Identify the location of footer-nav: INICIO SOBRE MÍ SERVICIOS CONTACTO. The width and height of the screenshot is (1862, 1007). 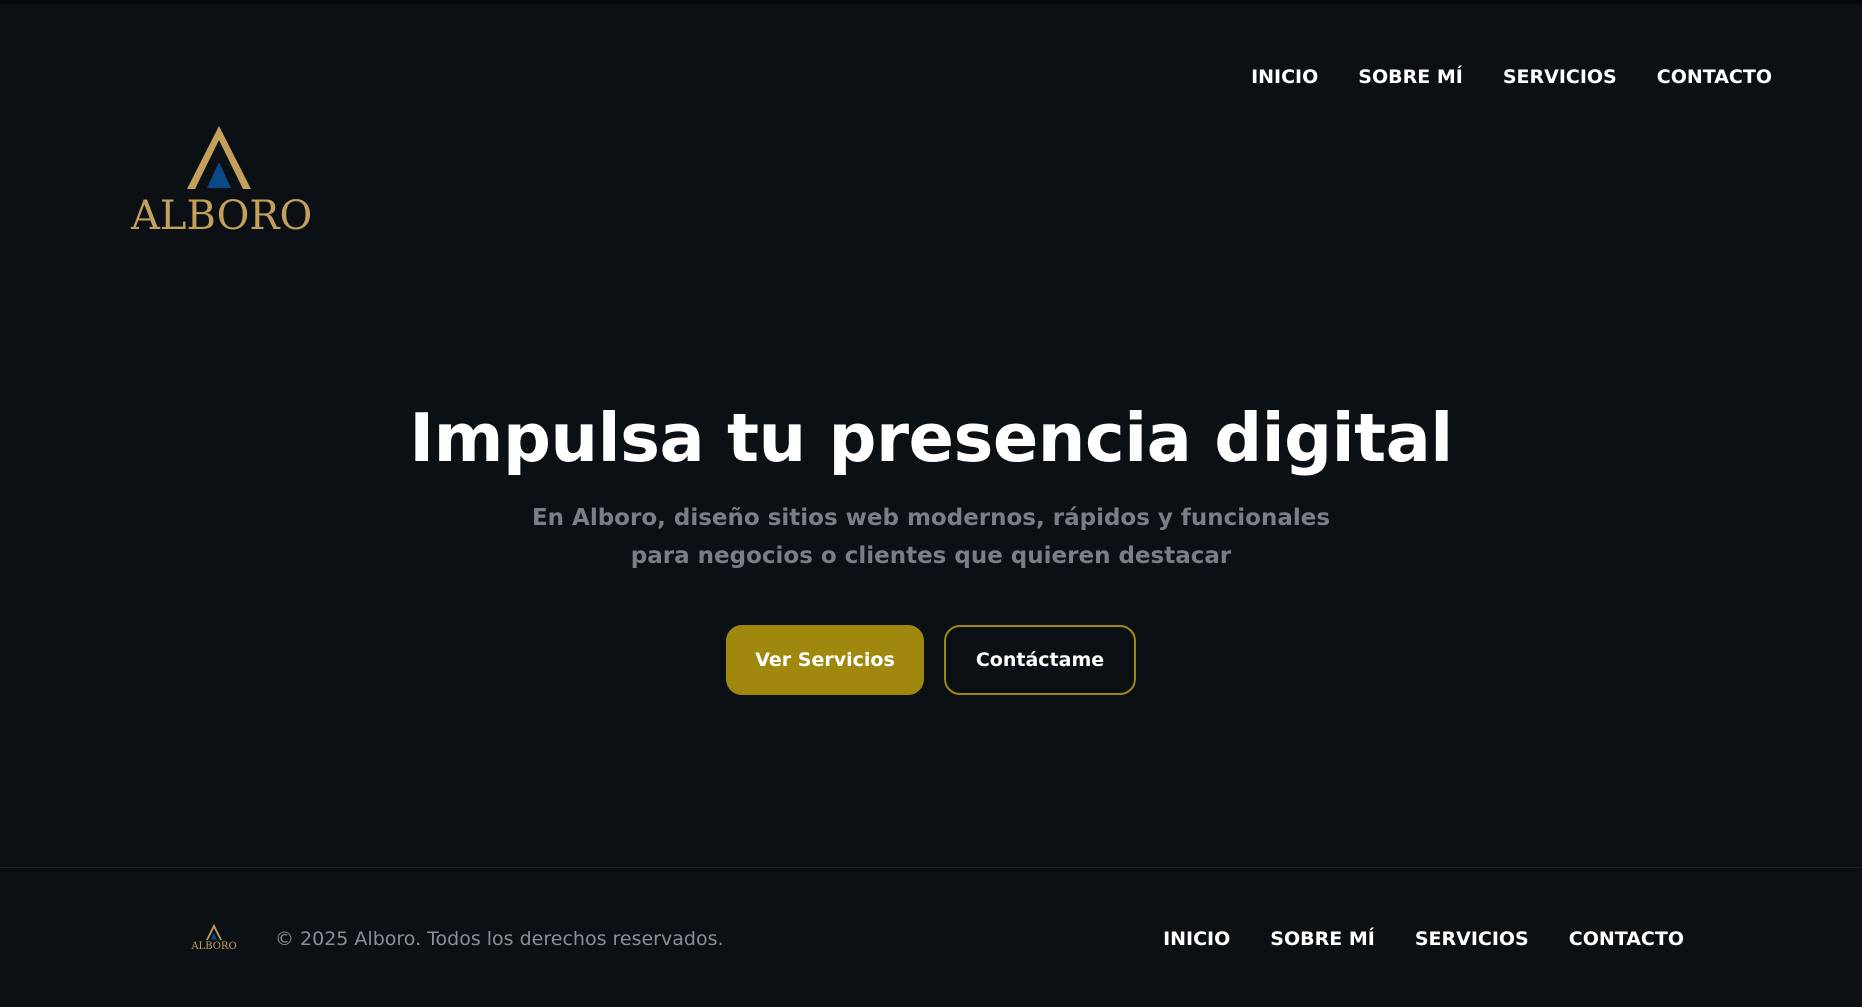
(1423, 939).